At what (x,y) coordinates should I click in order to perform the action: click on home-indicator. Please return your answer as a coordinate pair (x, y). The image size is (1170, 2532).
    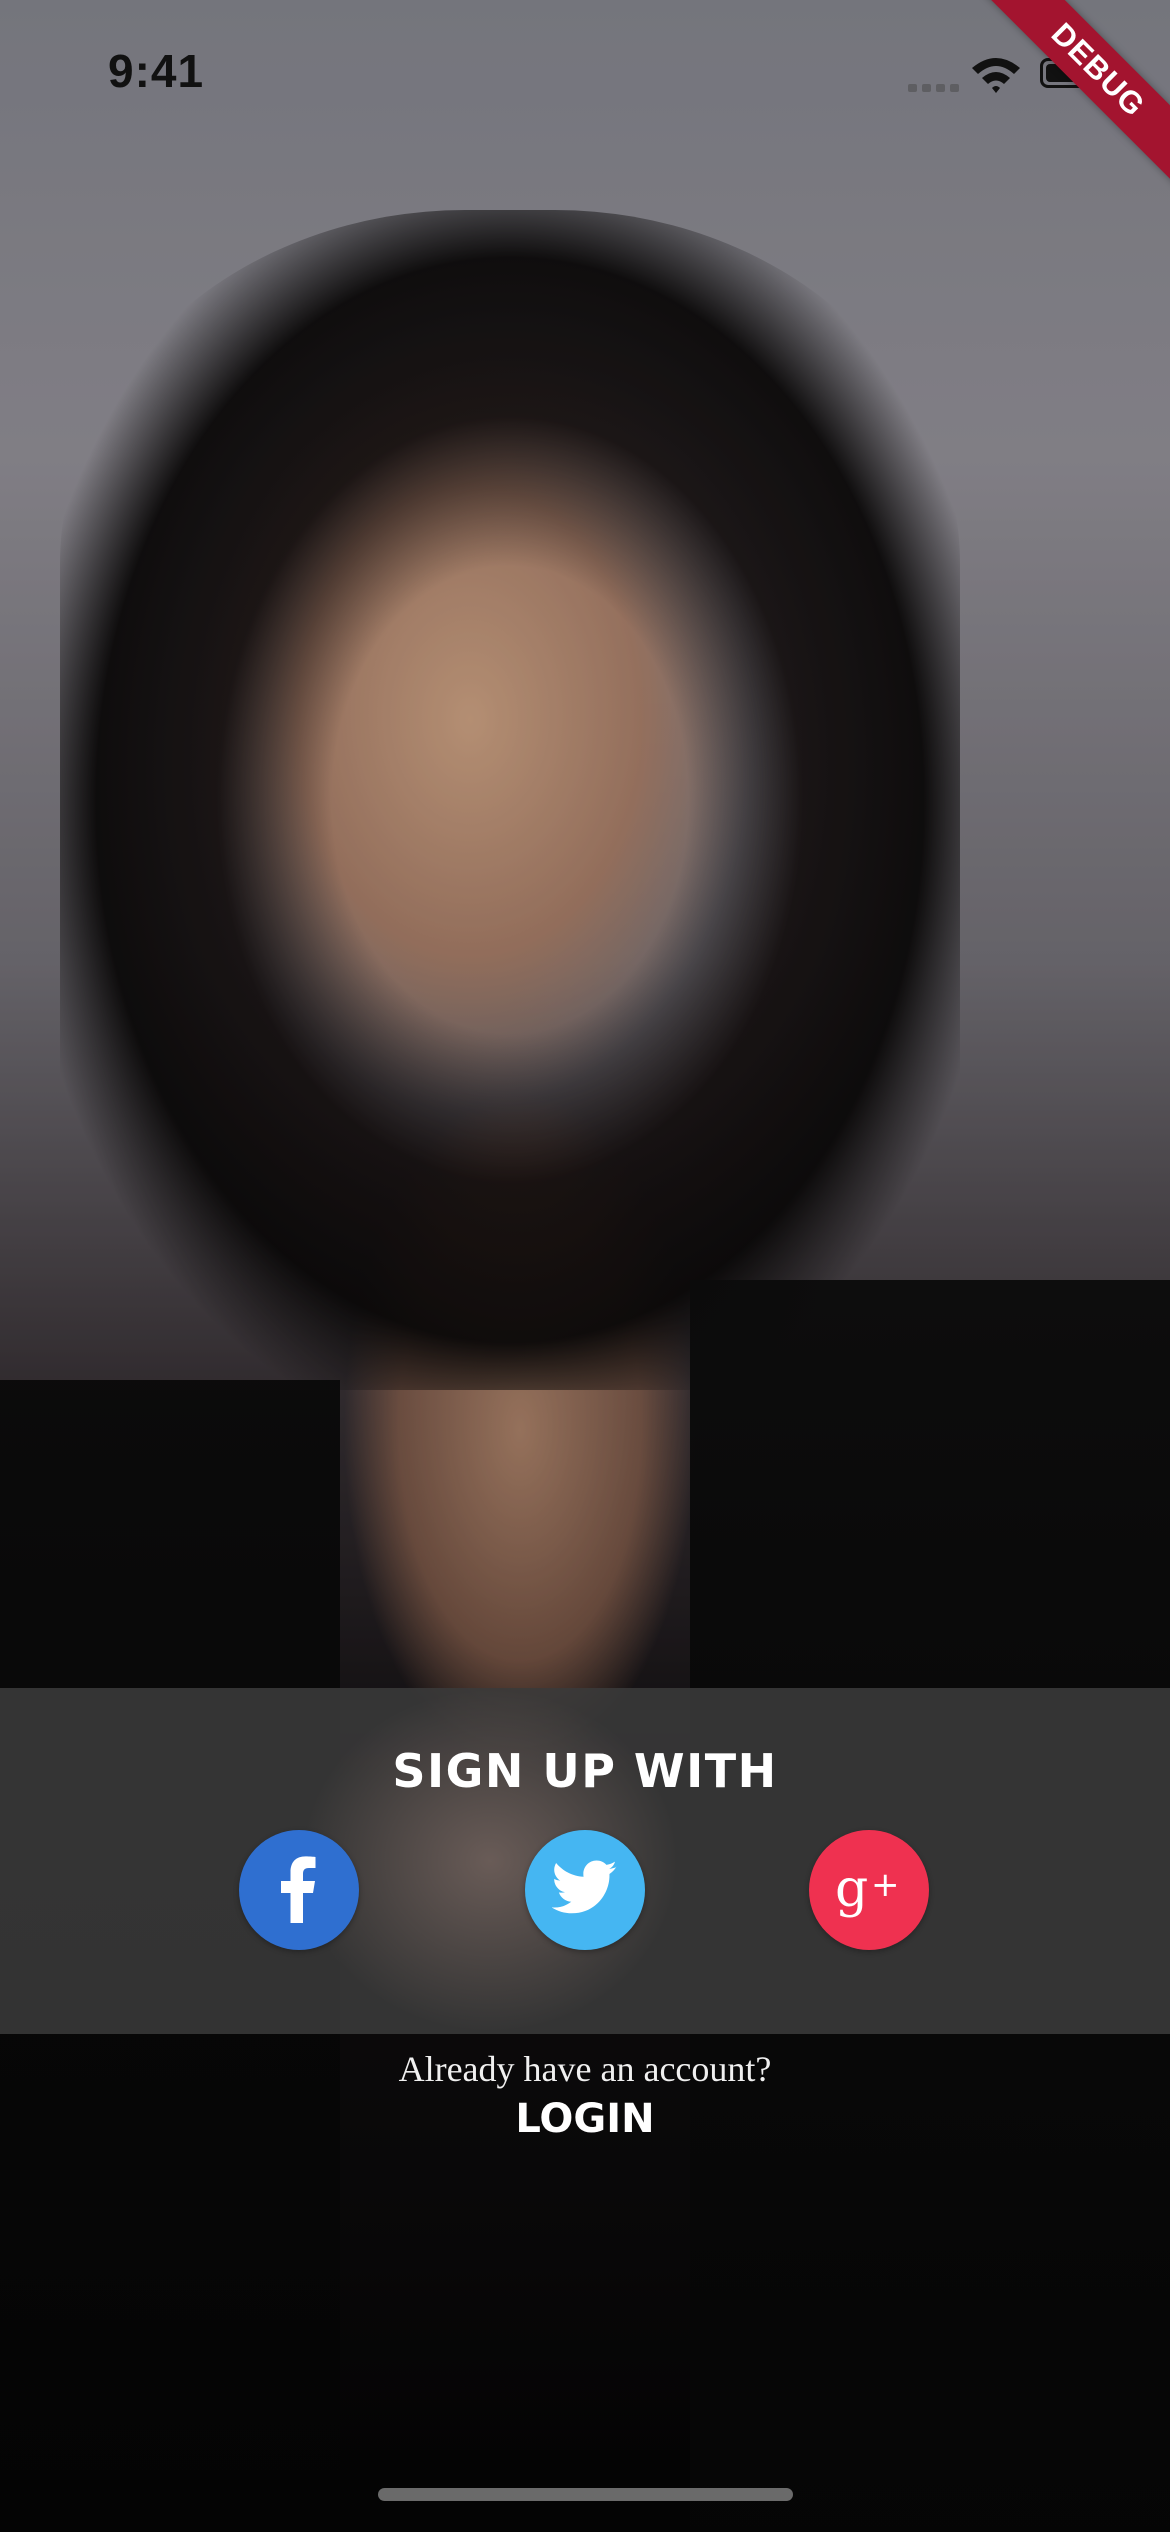
    Looking at the image, I should click on (585, 2494).